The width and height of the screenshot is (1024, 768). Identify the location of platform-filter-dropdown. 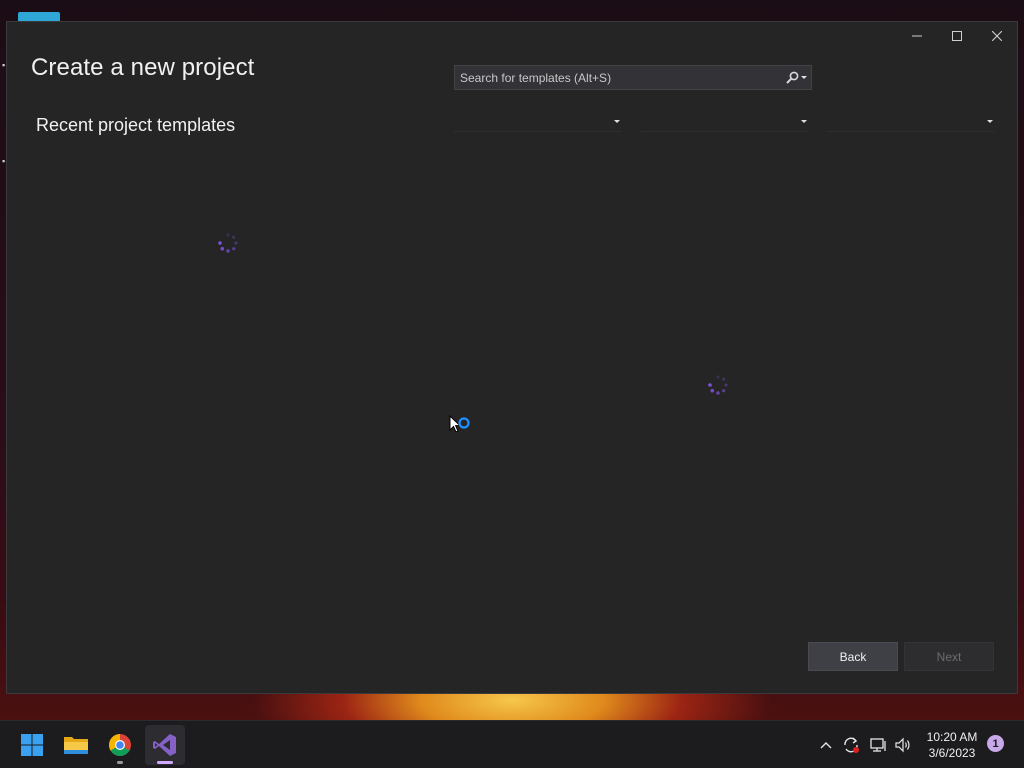
(725, 122).